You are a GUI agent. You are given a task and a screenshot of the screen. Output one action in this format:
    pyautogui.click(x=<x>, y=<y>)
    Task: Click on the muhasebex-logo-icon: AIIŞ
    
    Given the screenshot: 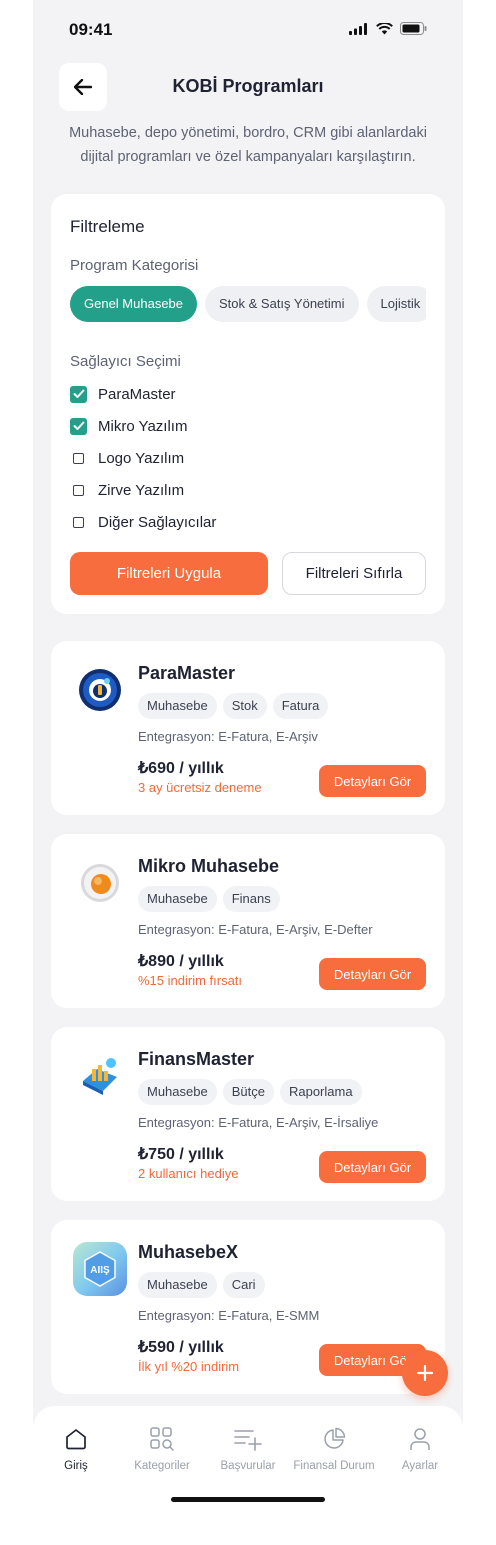 What is the action you would take?
    pyautogui.click(x=100, y=1269)
    